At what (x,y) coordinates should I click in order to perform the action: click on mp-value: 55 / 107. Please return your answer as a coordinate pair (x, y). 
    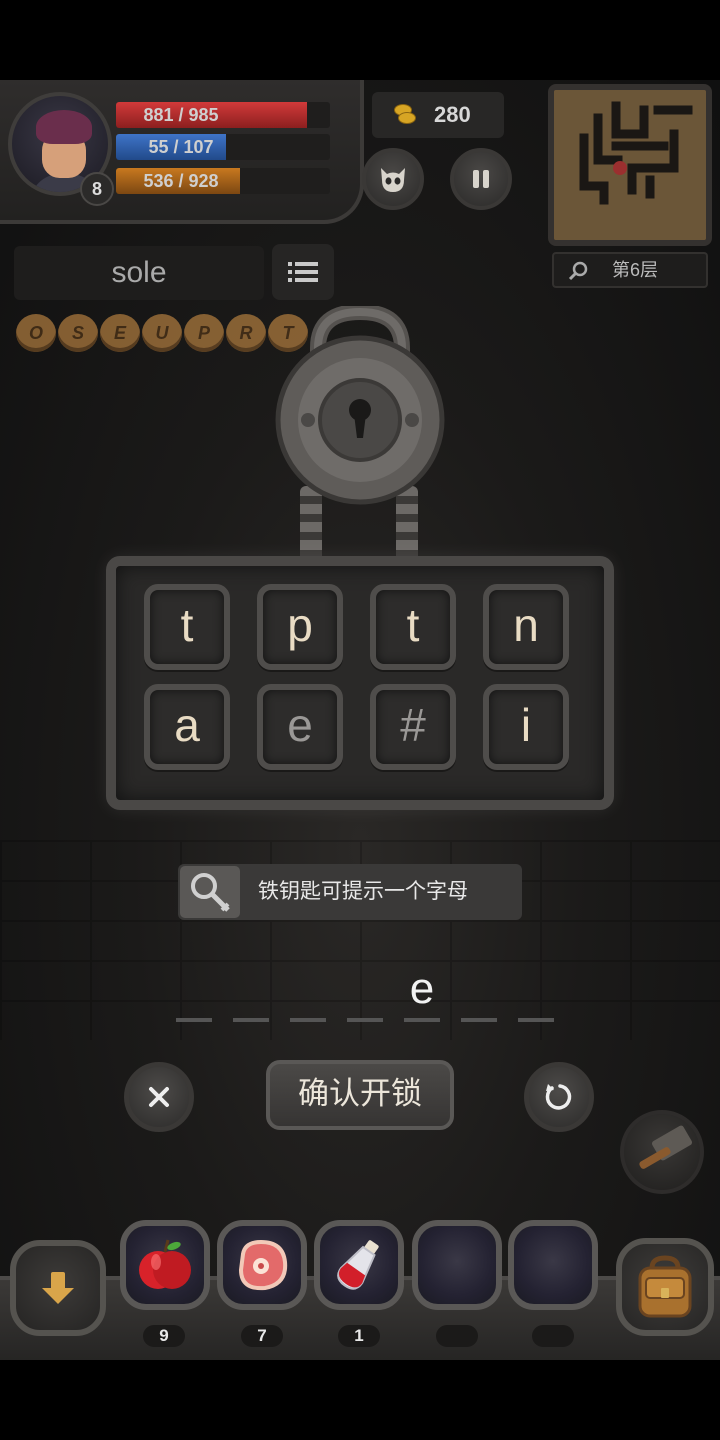
    Looking at the image, I should click on (181, 147).